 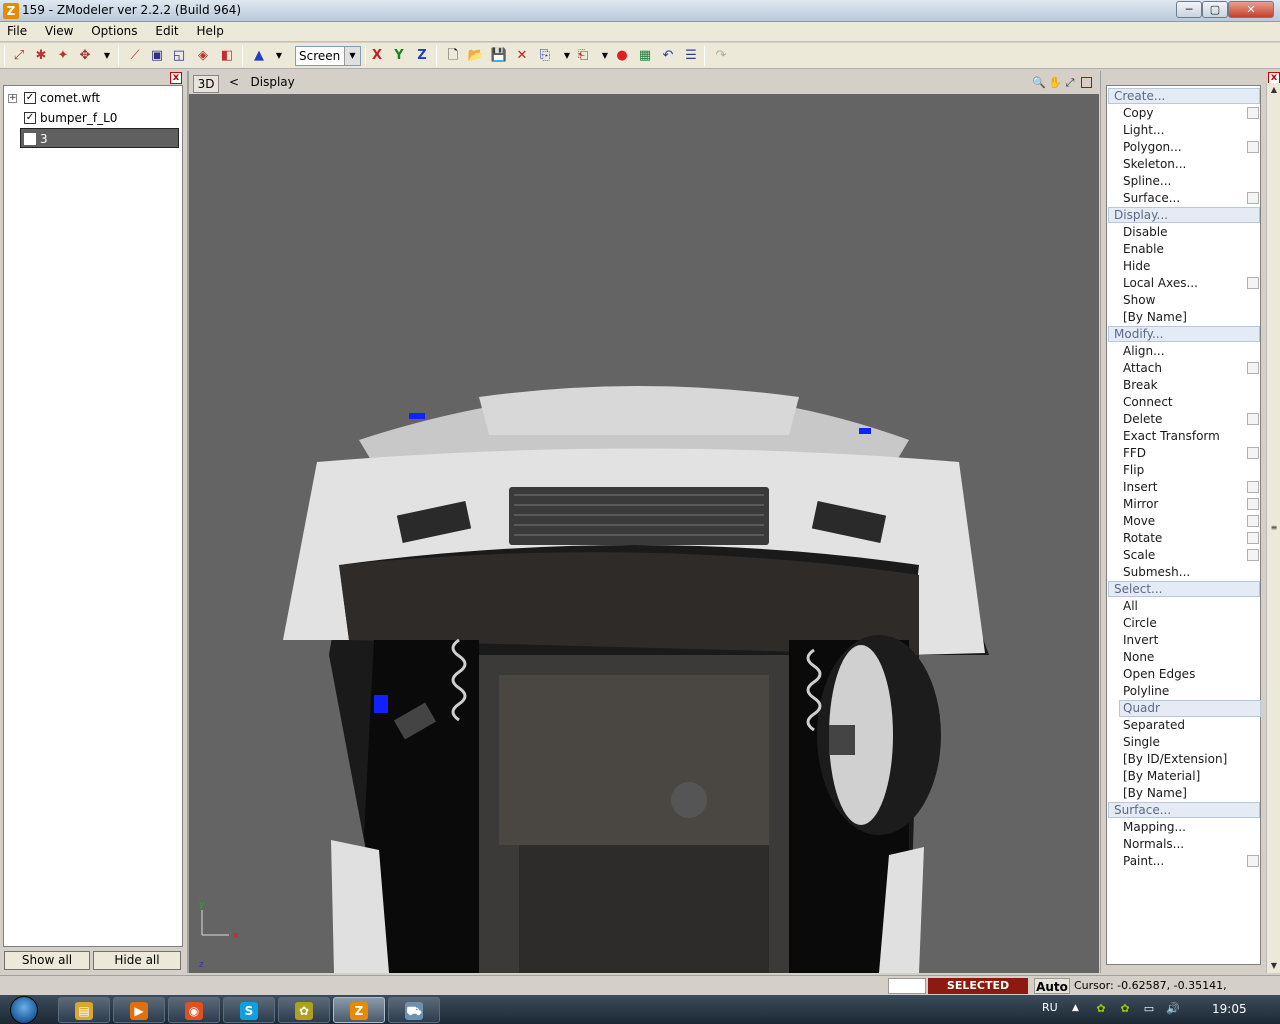 What do you see at coordinates (1075, 1008) in the screenshot?
I see `tray-expand-icon: ▲` at bounding box center [1075, 1008].